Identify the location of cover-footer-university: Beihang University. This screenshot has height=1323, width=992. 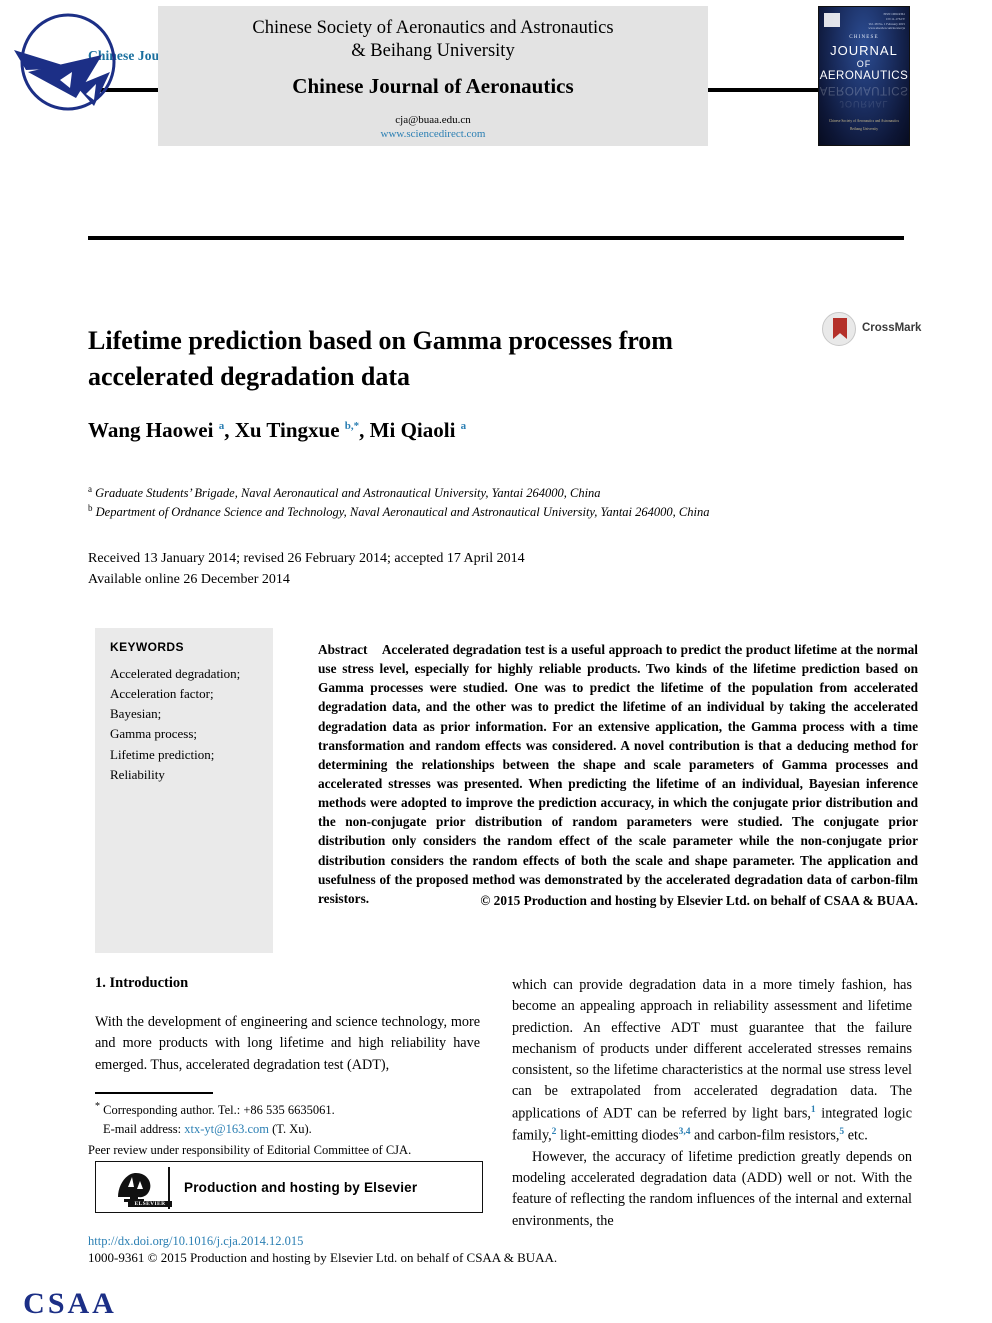
(864, 129).